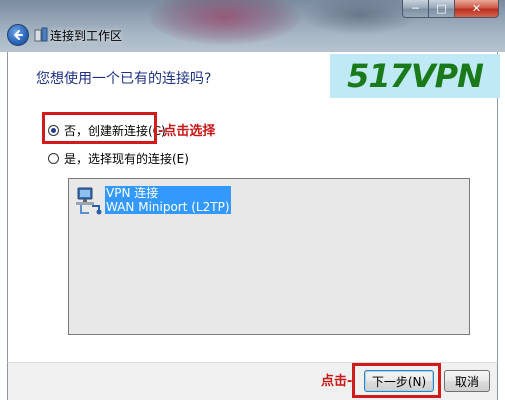 The height and width of the screenshot is (400, 505). What do you see at coordinates (442, 9) in the screenshot?
I see `maximize-button: □` at bounding box center [442, 9].